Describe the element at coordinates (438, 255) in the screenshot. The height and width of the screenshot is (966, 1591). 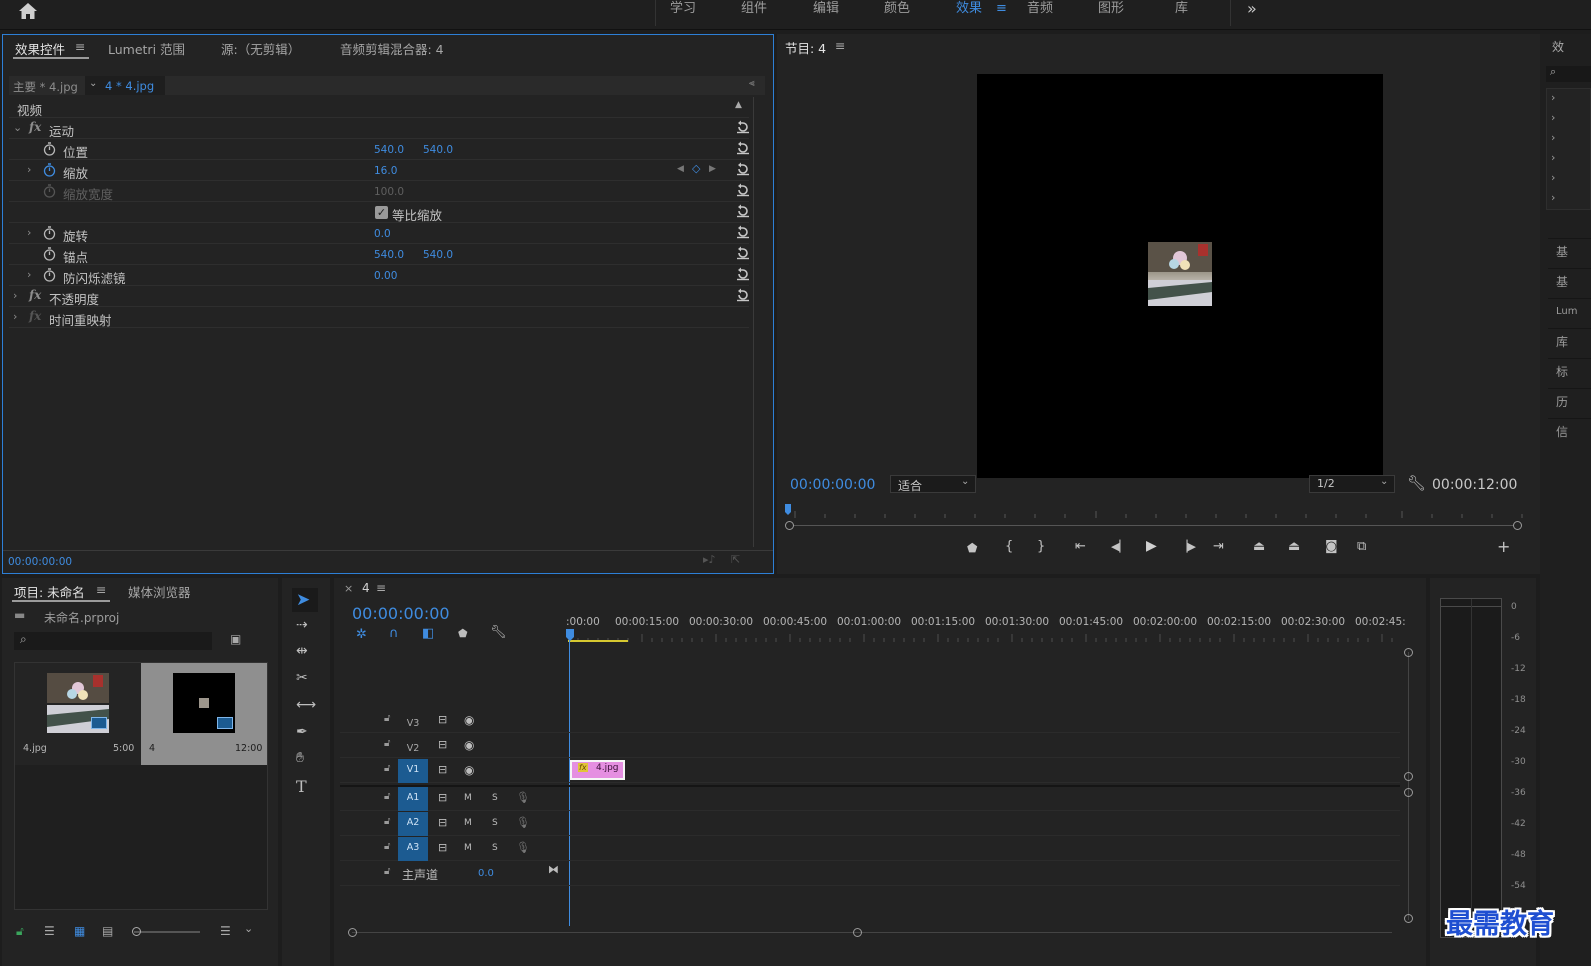
I see `anchor-y-value: 540.0` at that location.